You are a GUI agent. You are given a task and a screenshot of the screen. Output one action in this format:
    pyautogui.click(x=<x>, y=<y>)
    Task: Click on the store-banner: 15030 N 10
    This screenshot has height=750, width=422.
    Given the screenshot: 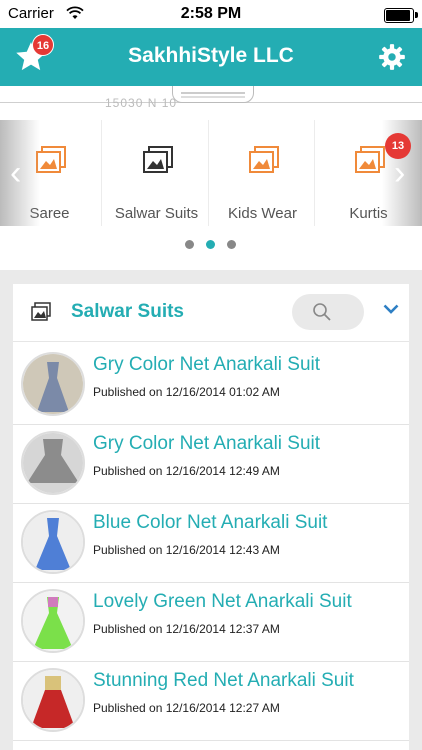 What is the action you would take?
    pyautogui.click(x=211, y=103)
    